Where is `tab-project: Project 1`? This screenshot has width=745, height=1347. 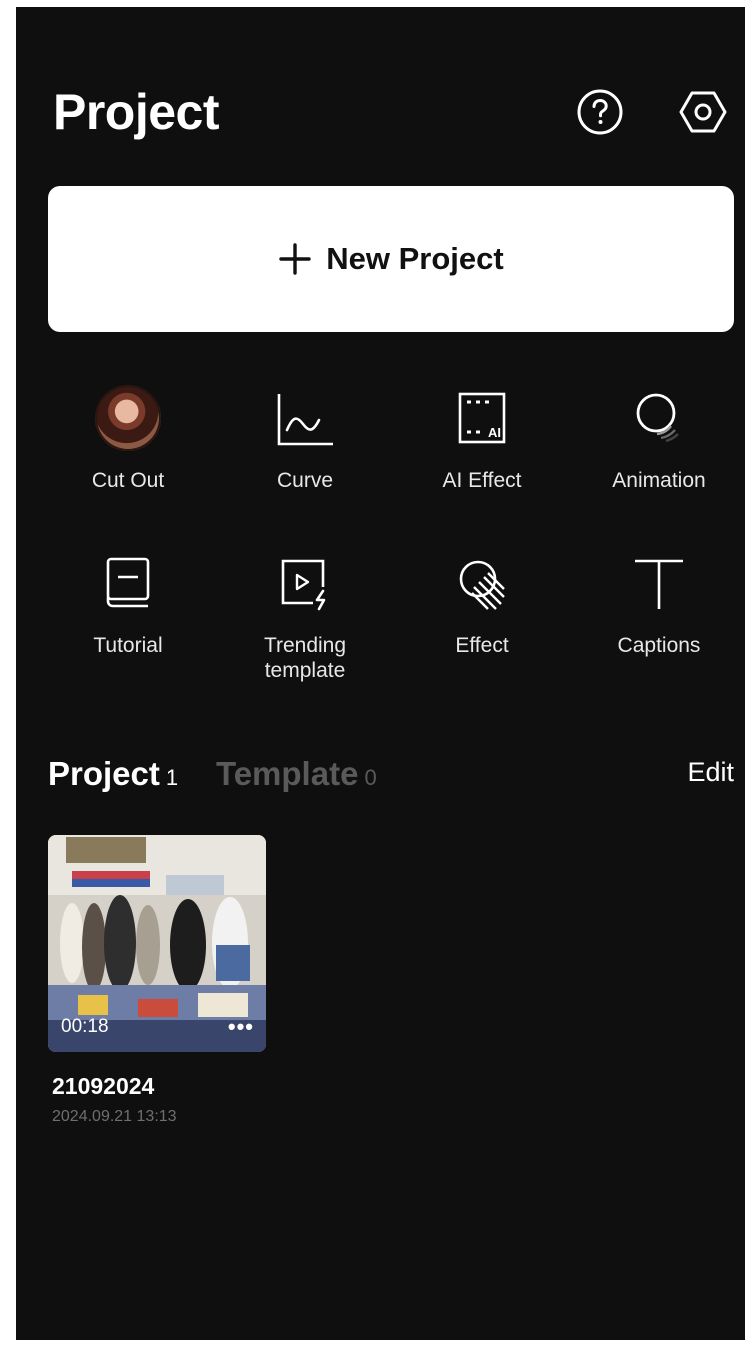
tab-project: Project 1 is located at coordinates (113, 774).